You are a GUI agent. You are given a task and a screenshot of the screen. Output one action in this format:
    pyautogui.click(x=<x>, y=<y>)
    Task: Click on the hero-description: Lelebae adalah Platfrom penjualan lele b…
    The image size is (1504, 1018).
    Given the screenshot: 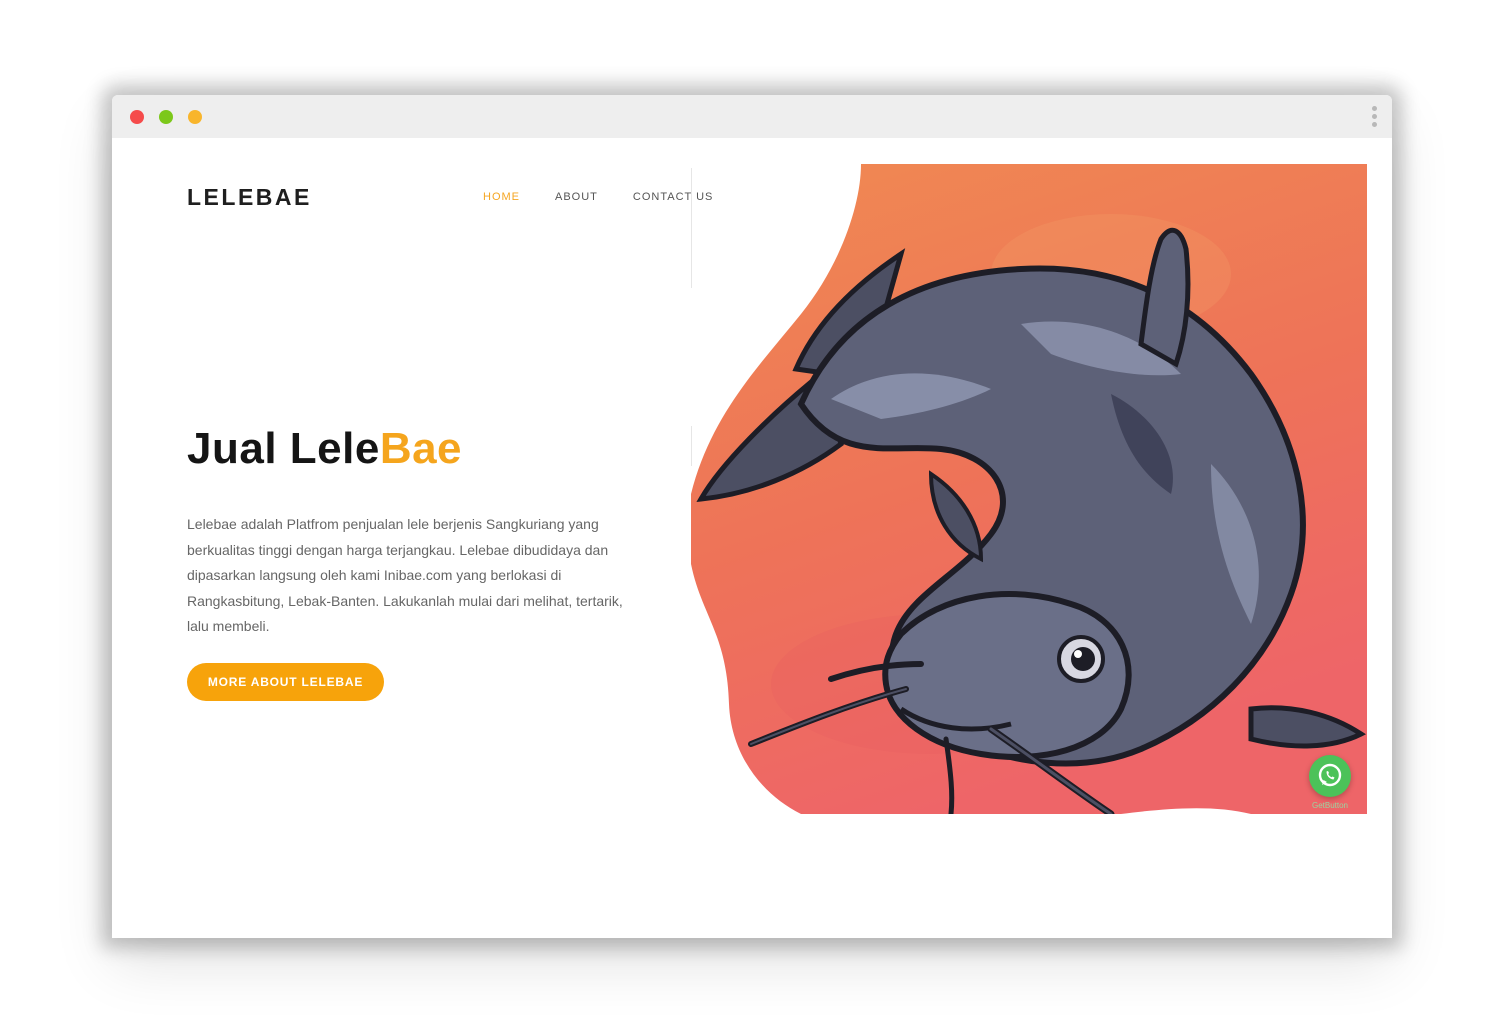 What is the action you would take?
    pyautogui.click(x=405, y=575)
    